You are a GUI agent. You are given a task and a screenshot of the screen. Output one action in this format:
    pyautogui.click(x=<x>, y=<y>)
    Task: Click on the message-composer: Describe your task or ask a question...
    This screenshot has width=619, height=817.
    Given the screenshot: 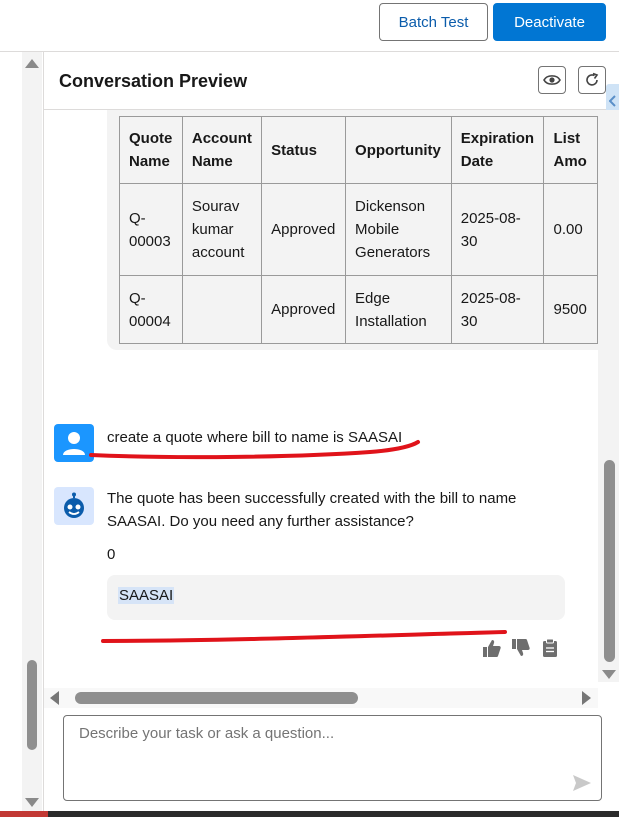 What is the action you would take?
    pyautogui.click(x=332, y=758)
    